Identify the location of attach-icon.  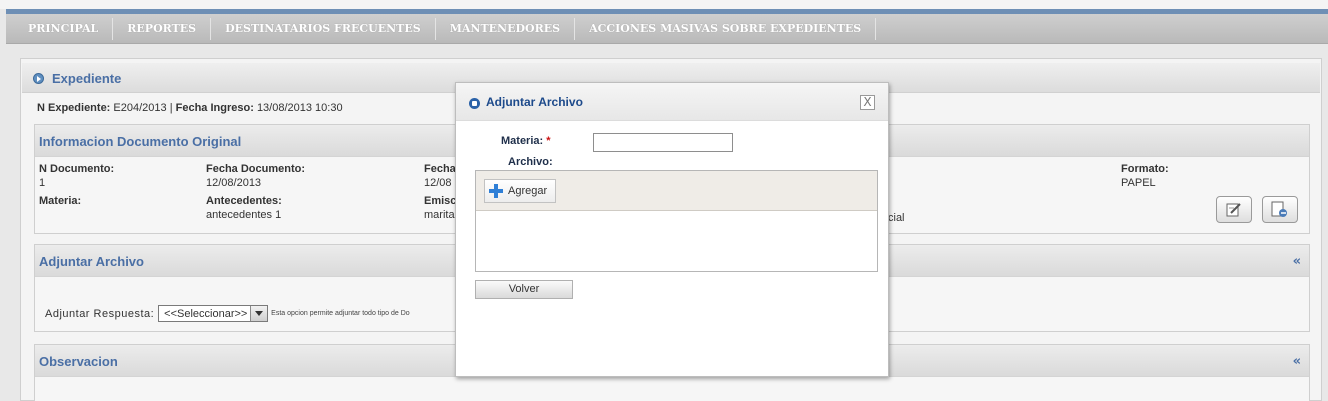
(474, 103).